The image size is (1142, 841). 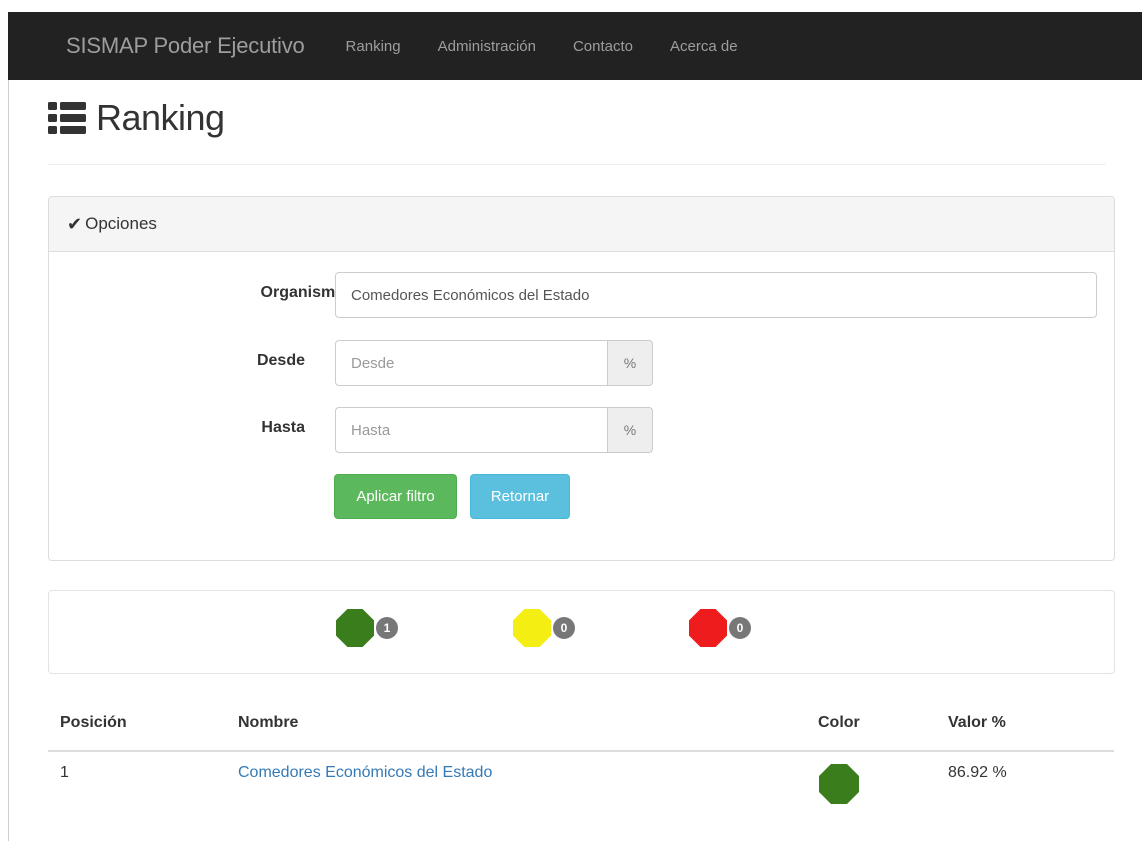 What do you see at coordinates (708, 628) in the screenshot?
I see `red-octagon-icon` at bounding box center [708, 628].